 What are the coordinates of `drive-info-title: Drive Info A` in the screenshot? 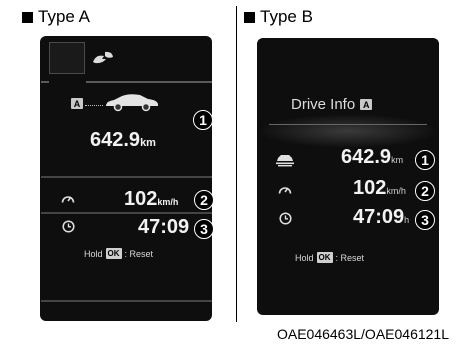 It's located at (332, 104).